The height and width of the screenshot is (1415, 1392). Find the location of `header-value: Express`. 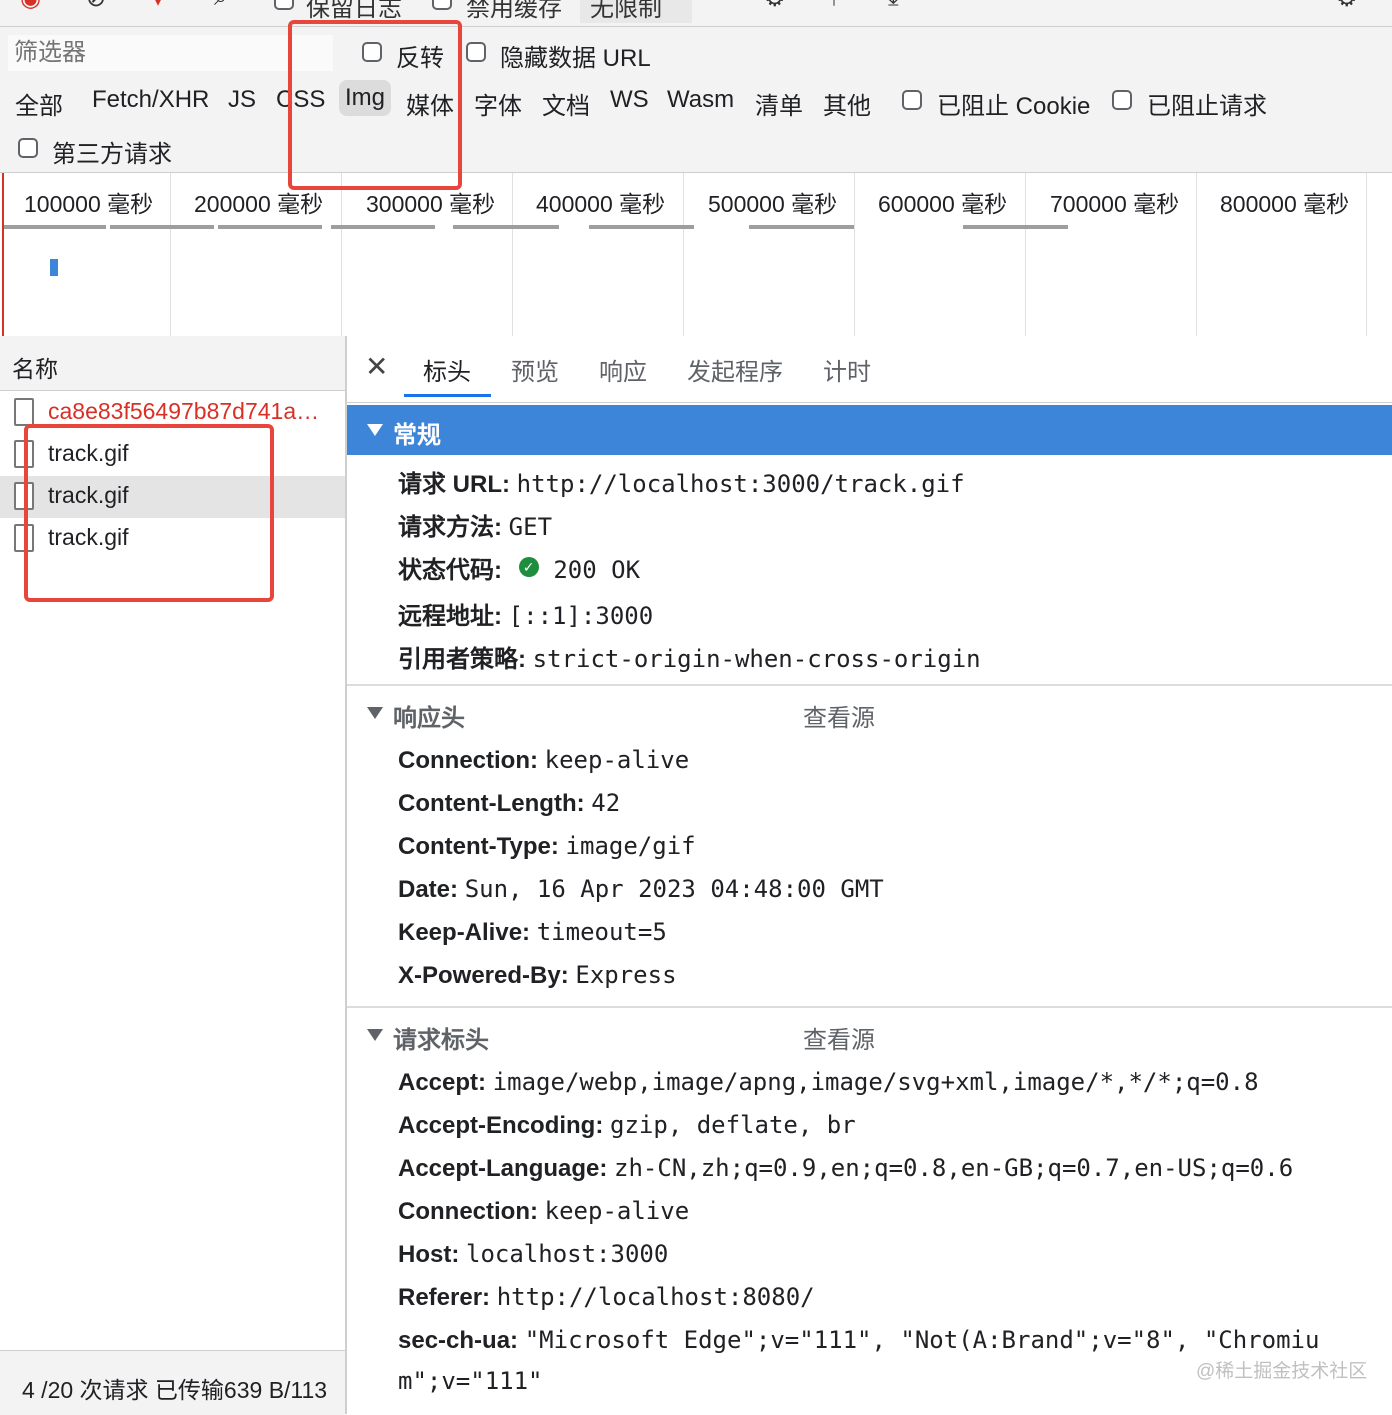

header-value: Express is located at coordinates (626, 975).